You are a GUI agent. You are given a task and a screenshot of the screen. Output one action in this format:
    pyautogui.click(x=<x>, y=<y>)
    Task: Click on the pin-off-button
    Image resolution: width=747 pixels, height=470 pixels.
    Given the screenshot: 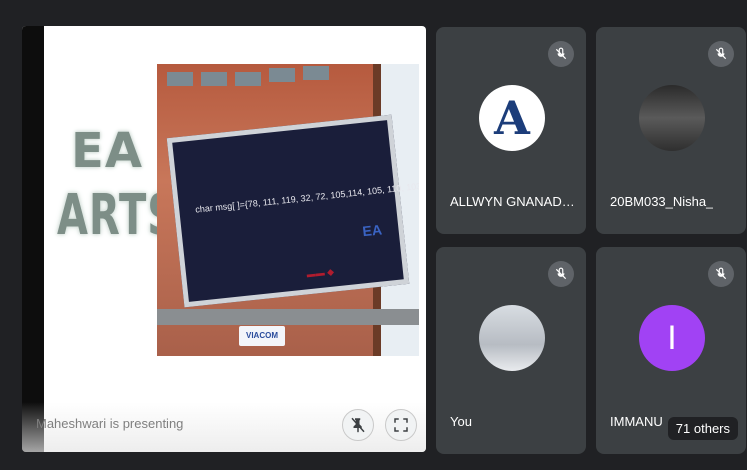 What is the action you would take?
    pyautogui.click(x=358, y=425)
    